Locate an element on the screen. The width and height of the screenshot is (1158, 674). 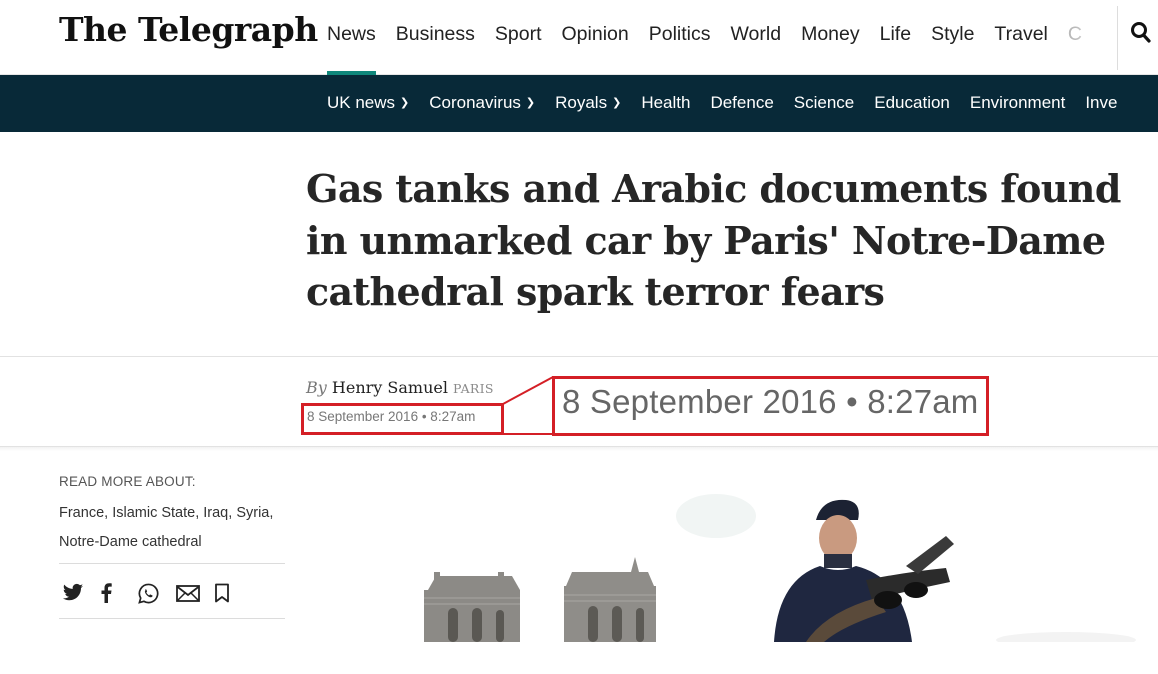
nav-overflow-fade is located at coordinates (1095, 38).